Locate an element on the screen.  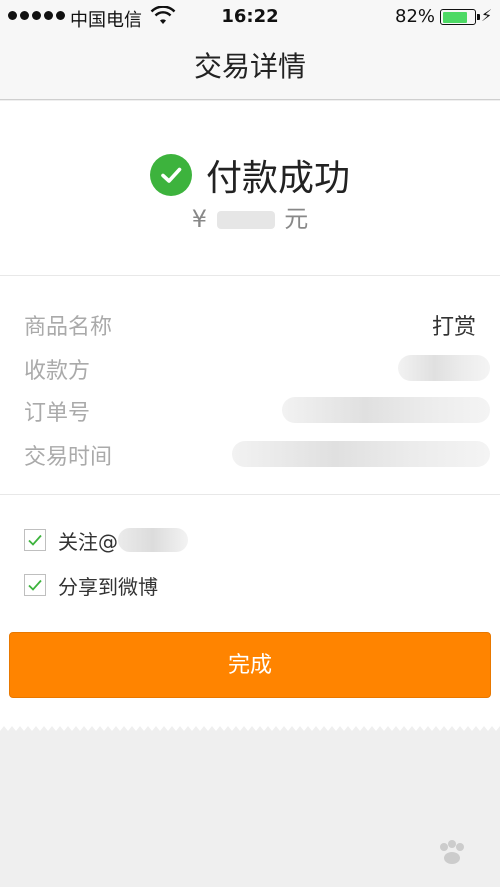
nav-bar: 交易详情 is located at coordinates (250, 67).